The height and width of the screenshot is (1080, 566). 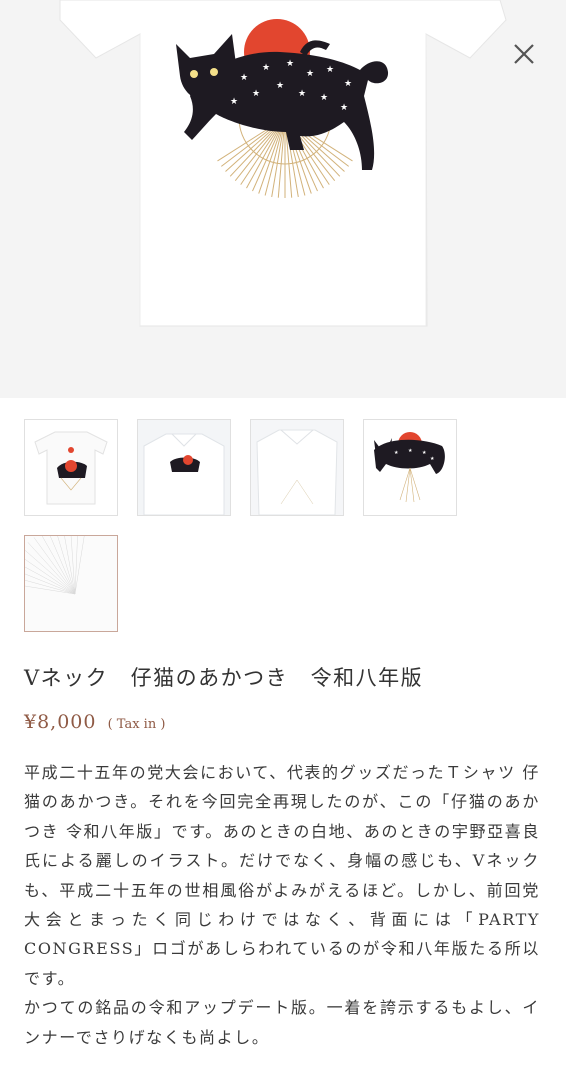 I want to click on close-icon, so click(x=524, y=54).